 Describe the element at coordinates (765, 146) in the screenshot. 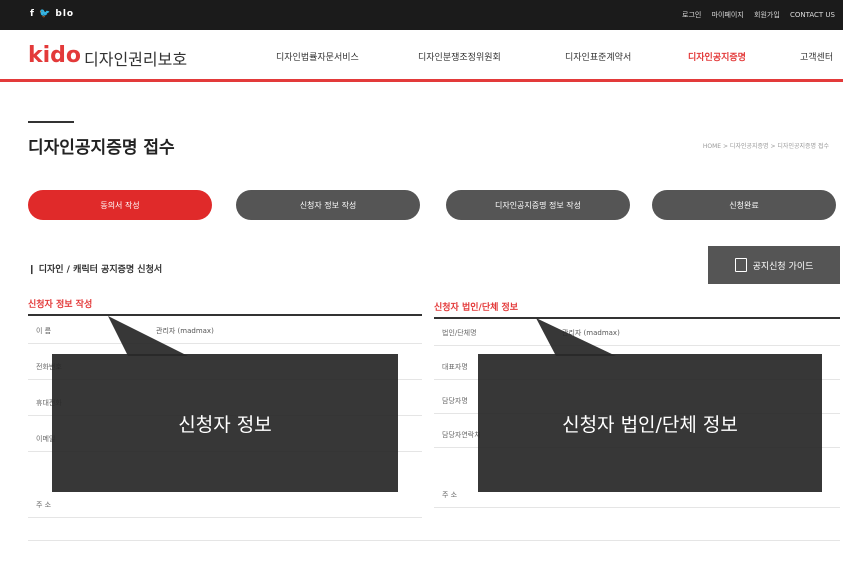

I see `breadcrumb: HOME > 디자인공지증명 > 디자인공지증명 접수` at that location.